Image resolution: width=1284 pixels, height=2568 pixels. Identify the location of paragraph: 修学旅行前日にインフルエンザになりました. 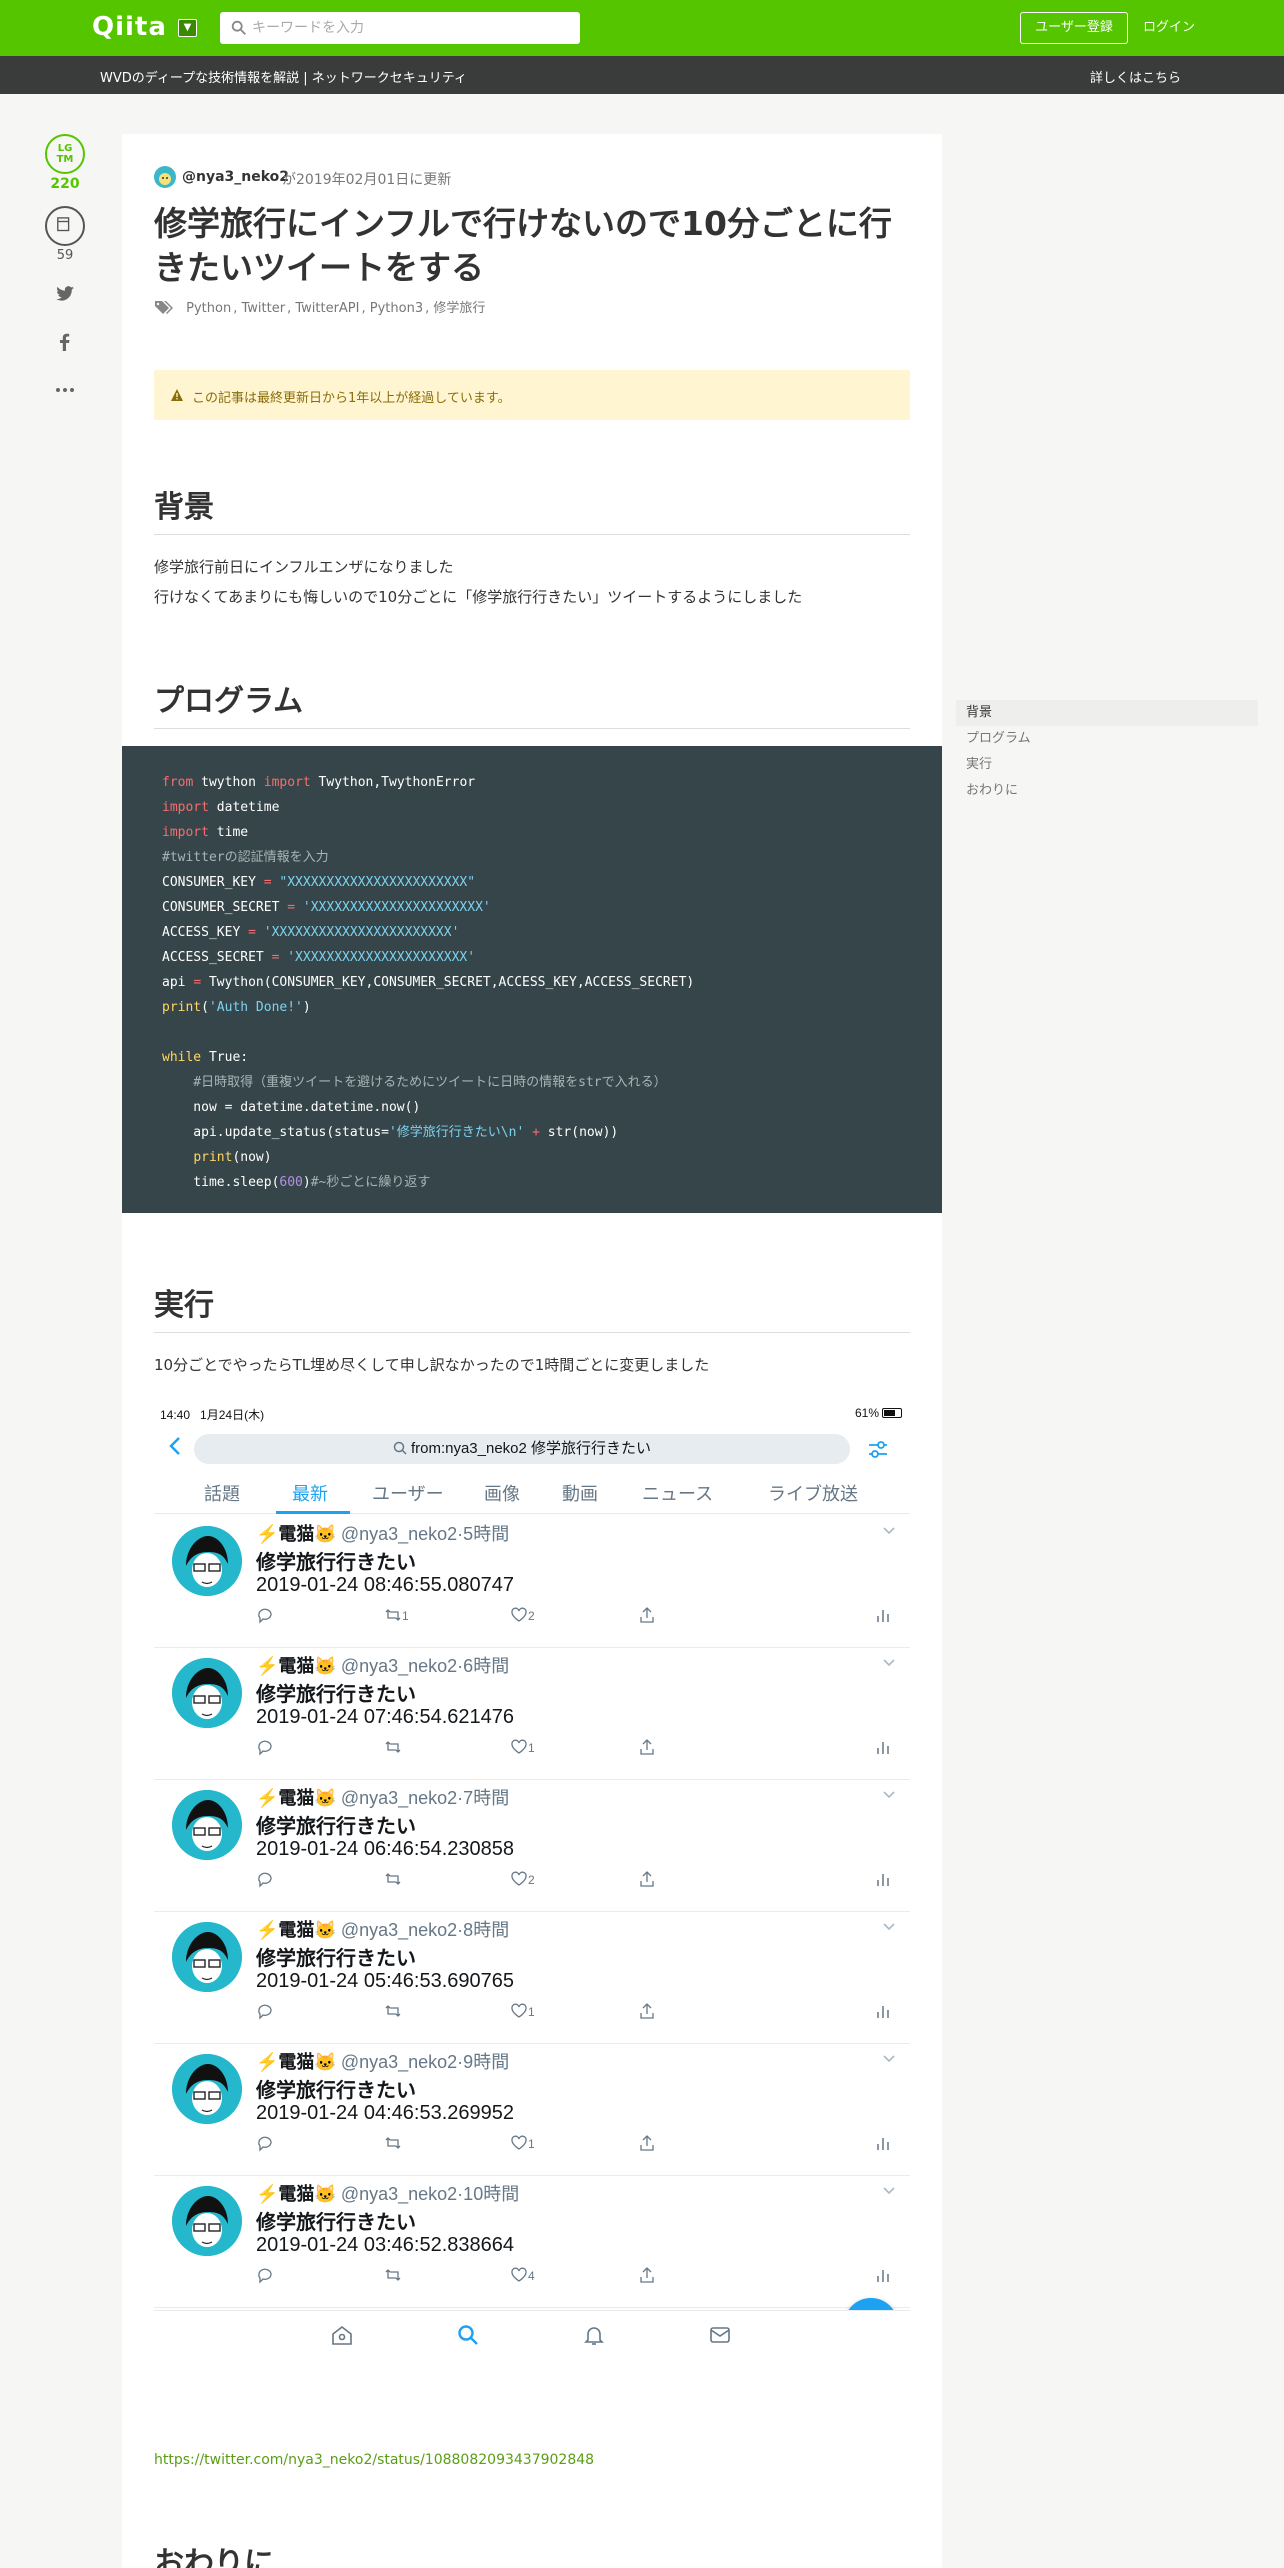
(304, 567).